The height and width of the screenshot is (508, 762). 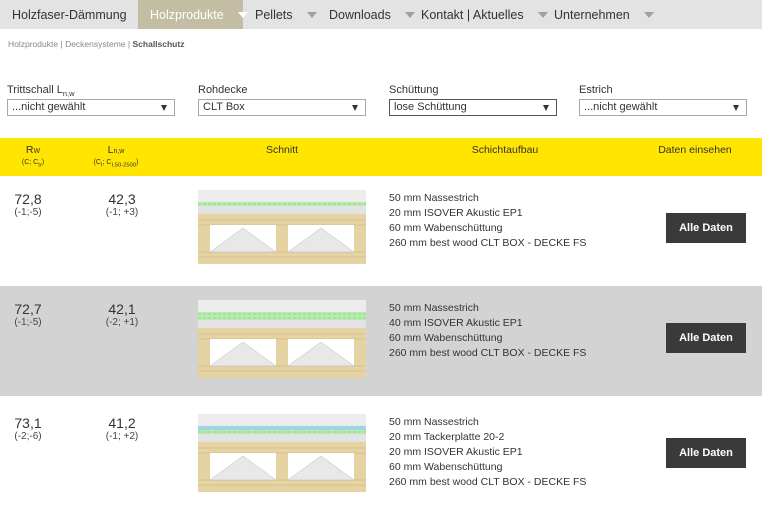 I want to click on rw-value: 72,7, so click(x=28, y=309).